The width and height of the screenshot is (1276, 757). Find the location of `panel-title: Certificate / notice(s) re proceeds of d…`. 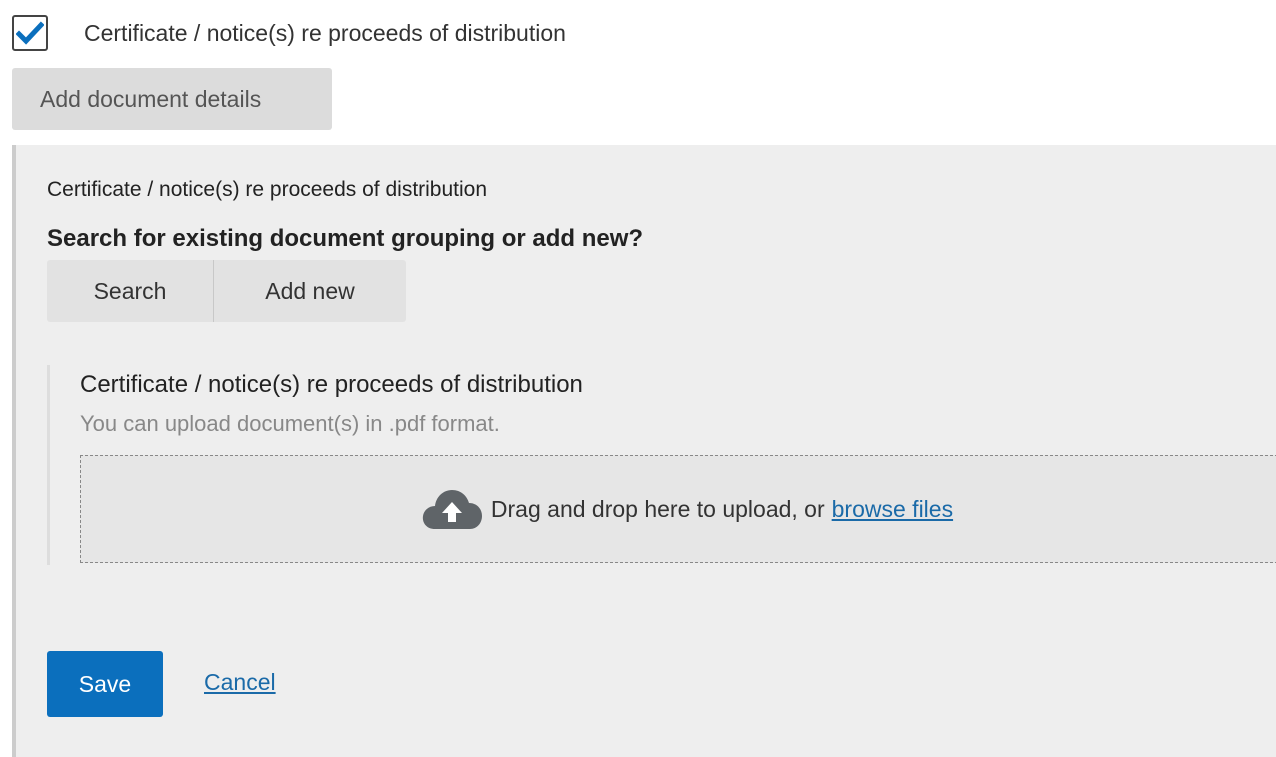

panel-title: Certificate / notice(s) re proceeds of d… is located at coordinates (267, 189).